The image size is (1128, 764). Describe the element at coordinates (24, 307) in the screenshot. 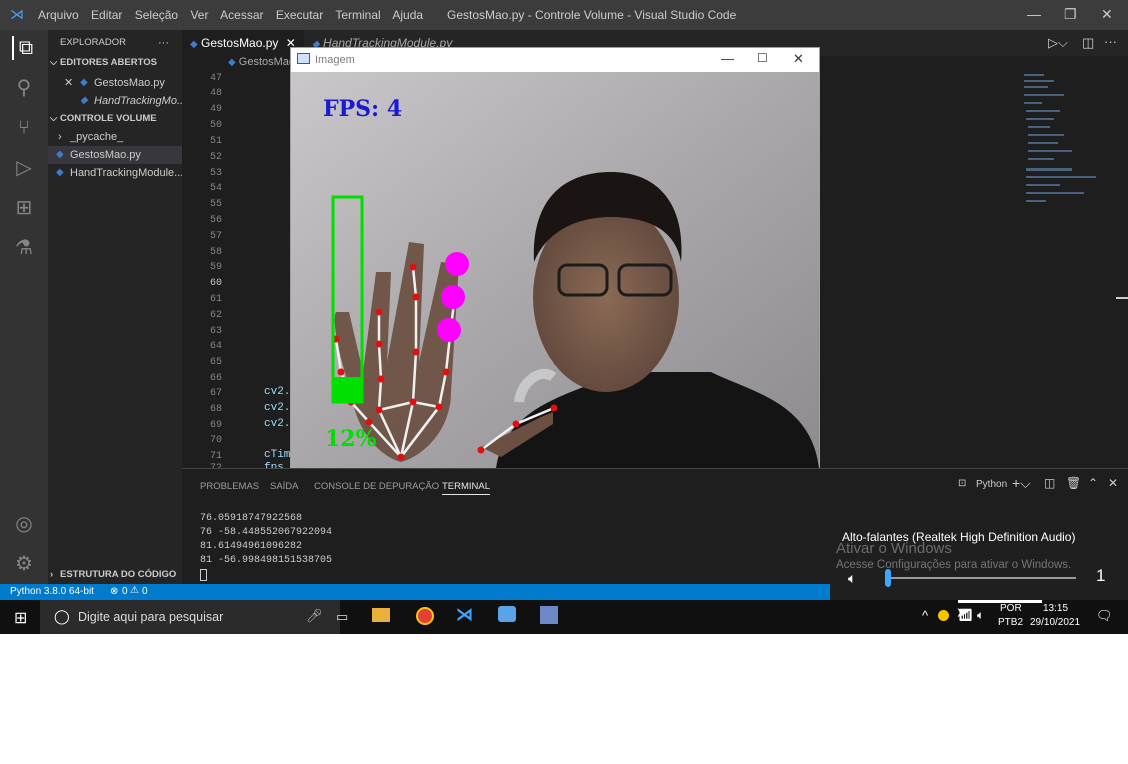

I see `activity-bar: ⧉ ⚲ ⑂ ▷ ⊞ ⚗ ◎ ⚙` at that location.